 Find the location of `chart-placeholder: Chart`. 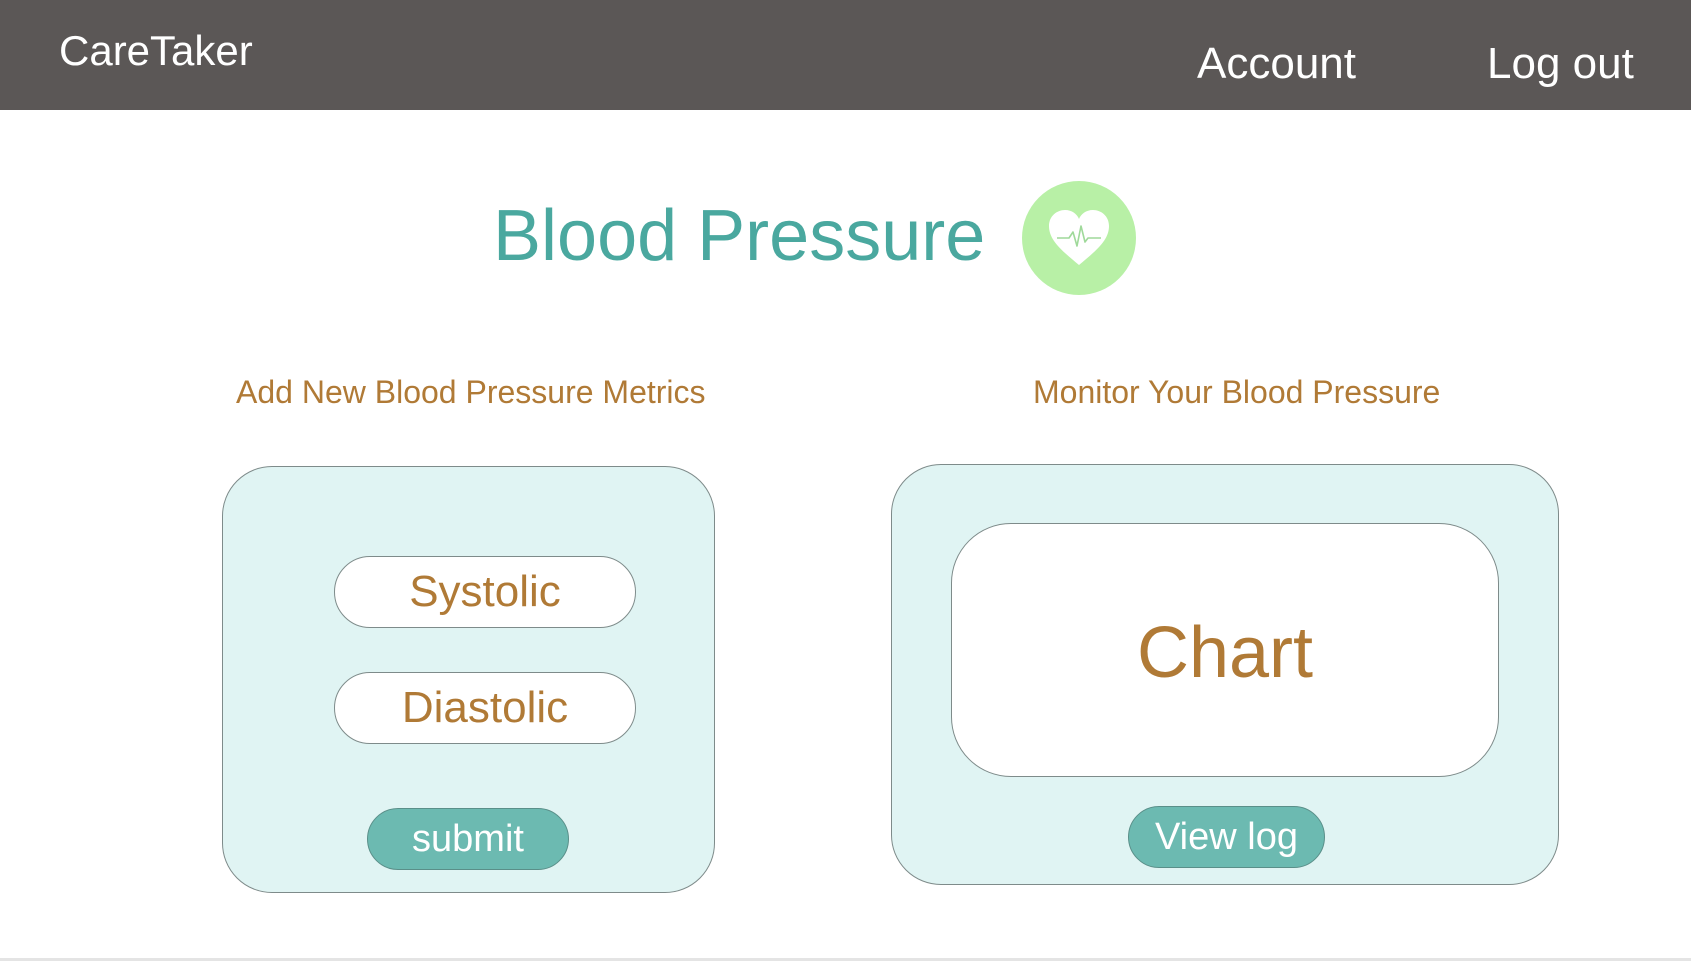

chart-placeholder: Chart is located at coordinates (1225, 650).